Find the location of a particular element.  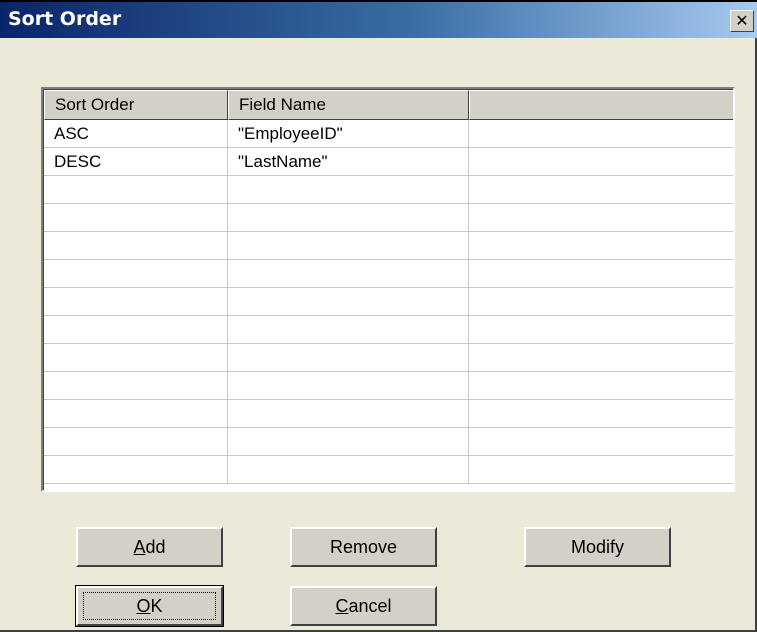

ok-button: OK is located at coordinates (149, 606).